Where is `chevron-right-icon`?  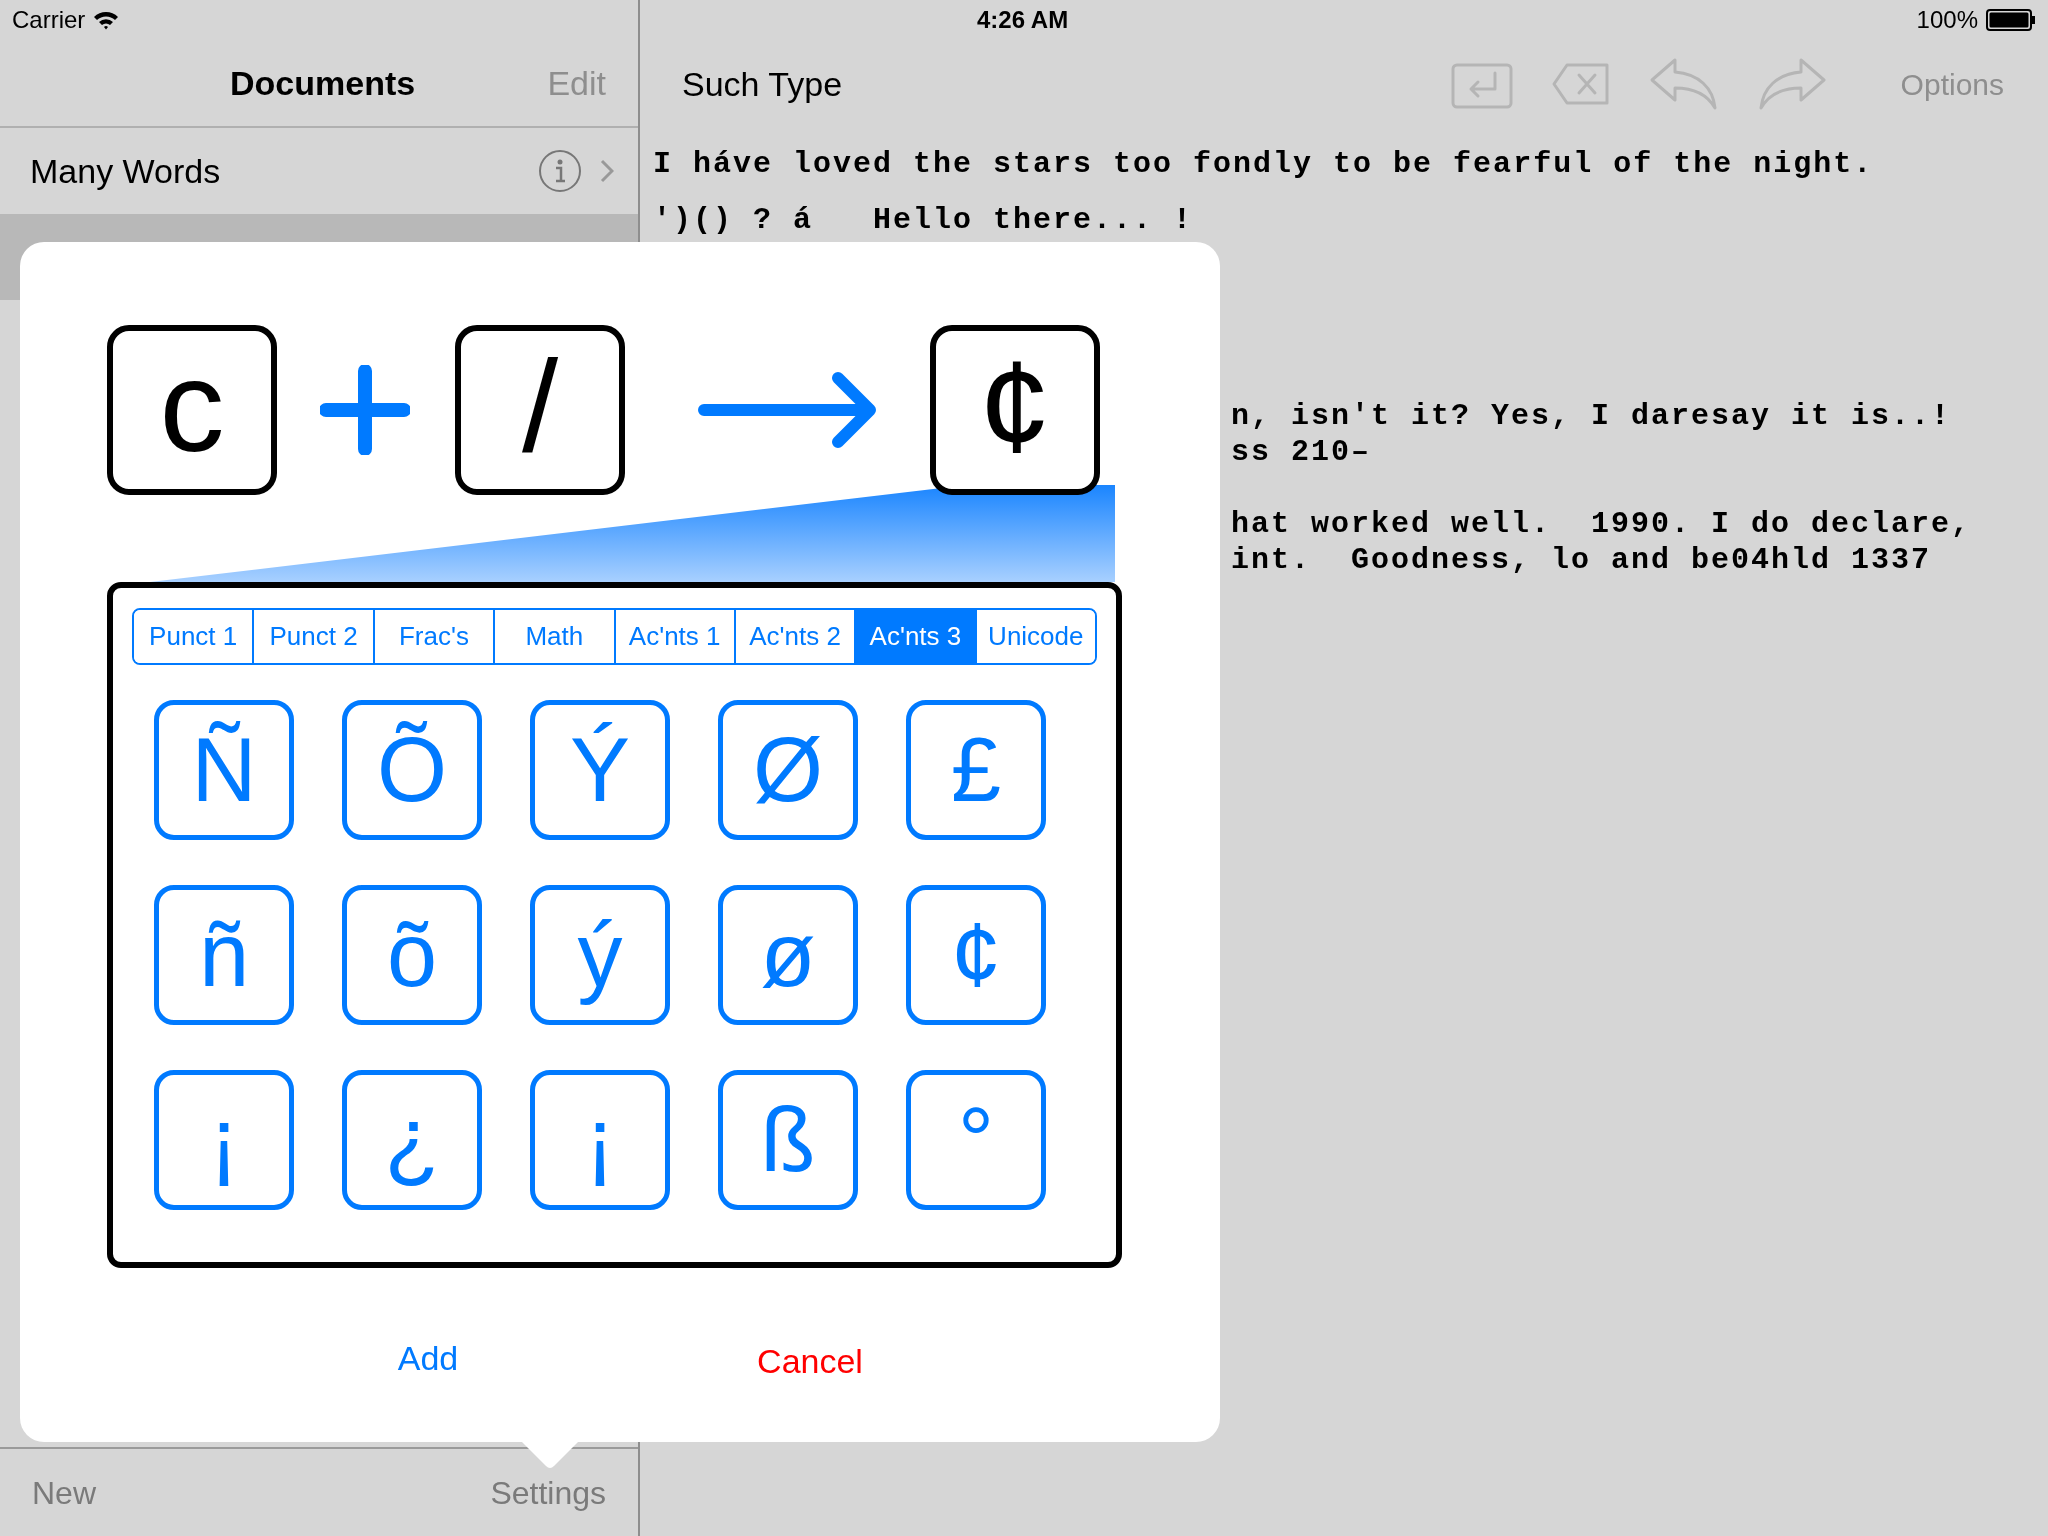 chevron-right-icon is located at coordinates (607, 171).